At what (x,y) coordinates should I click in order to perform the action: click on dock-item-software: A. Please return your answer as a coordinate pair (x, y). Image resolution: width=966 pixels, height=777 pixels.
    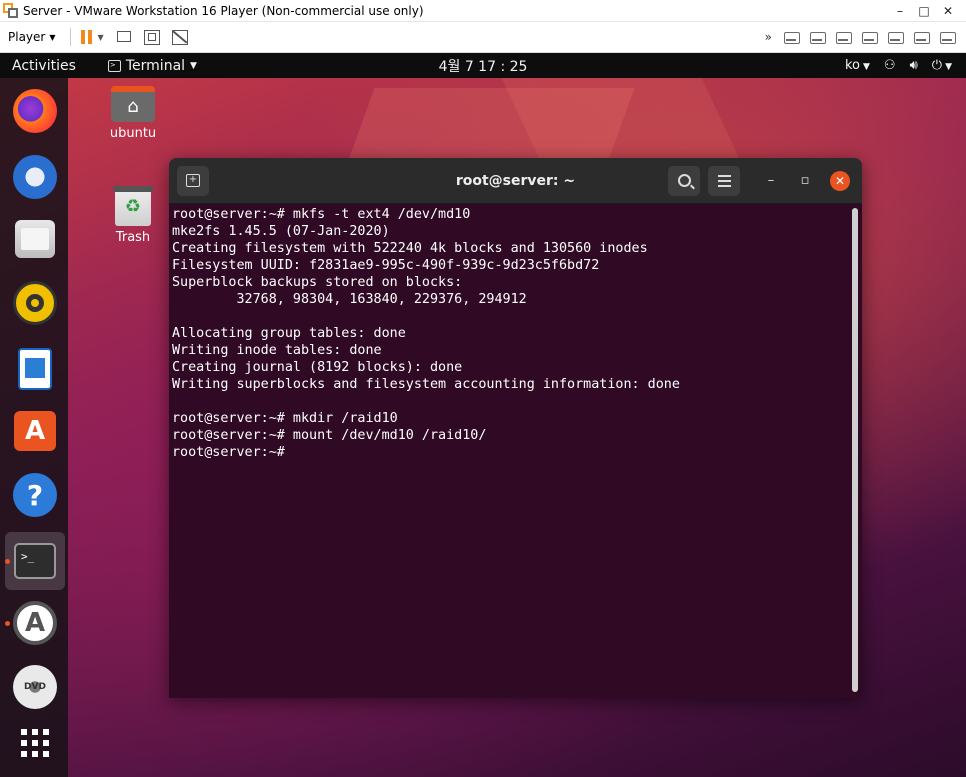
    Looking at the image, I should click on (35, 431).